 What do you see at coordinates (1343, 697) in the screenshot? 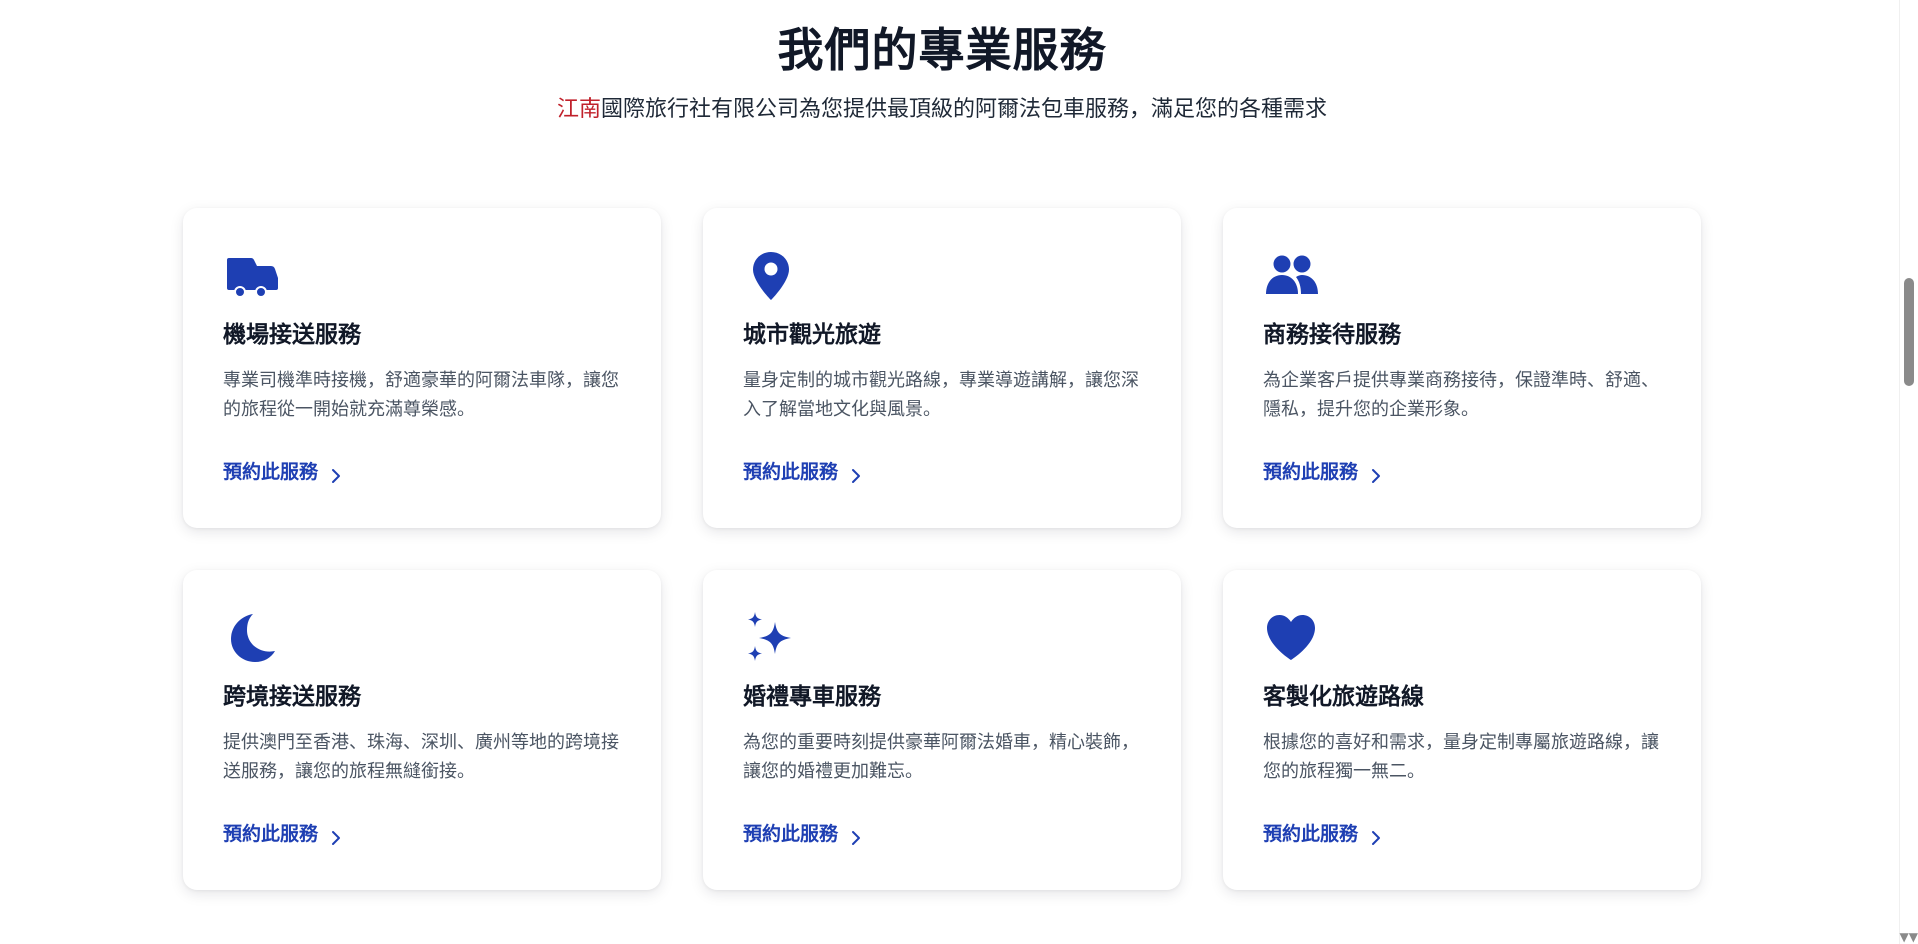
I see `service-title: 客製化旅遊路線` at bounding box center [1343, 697].